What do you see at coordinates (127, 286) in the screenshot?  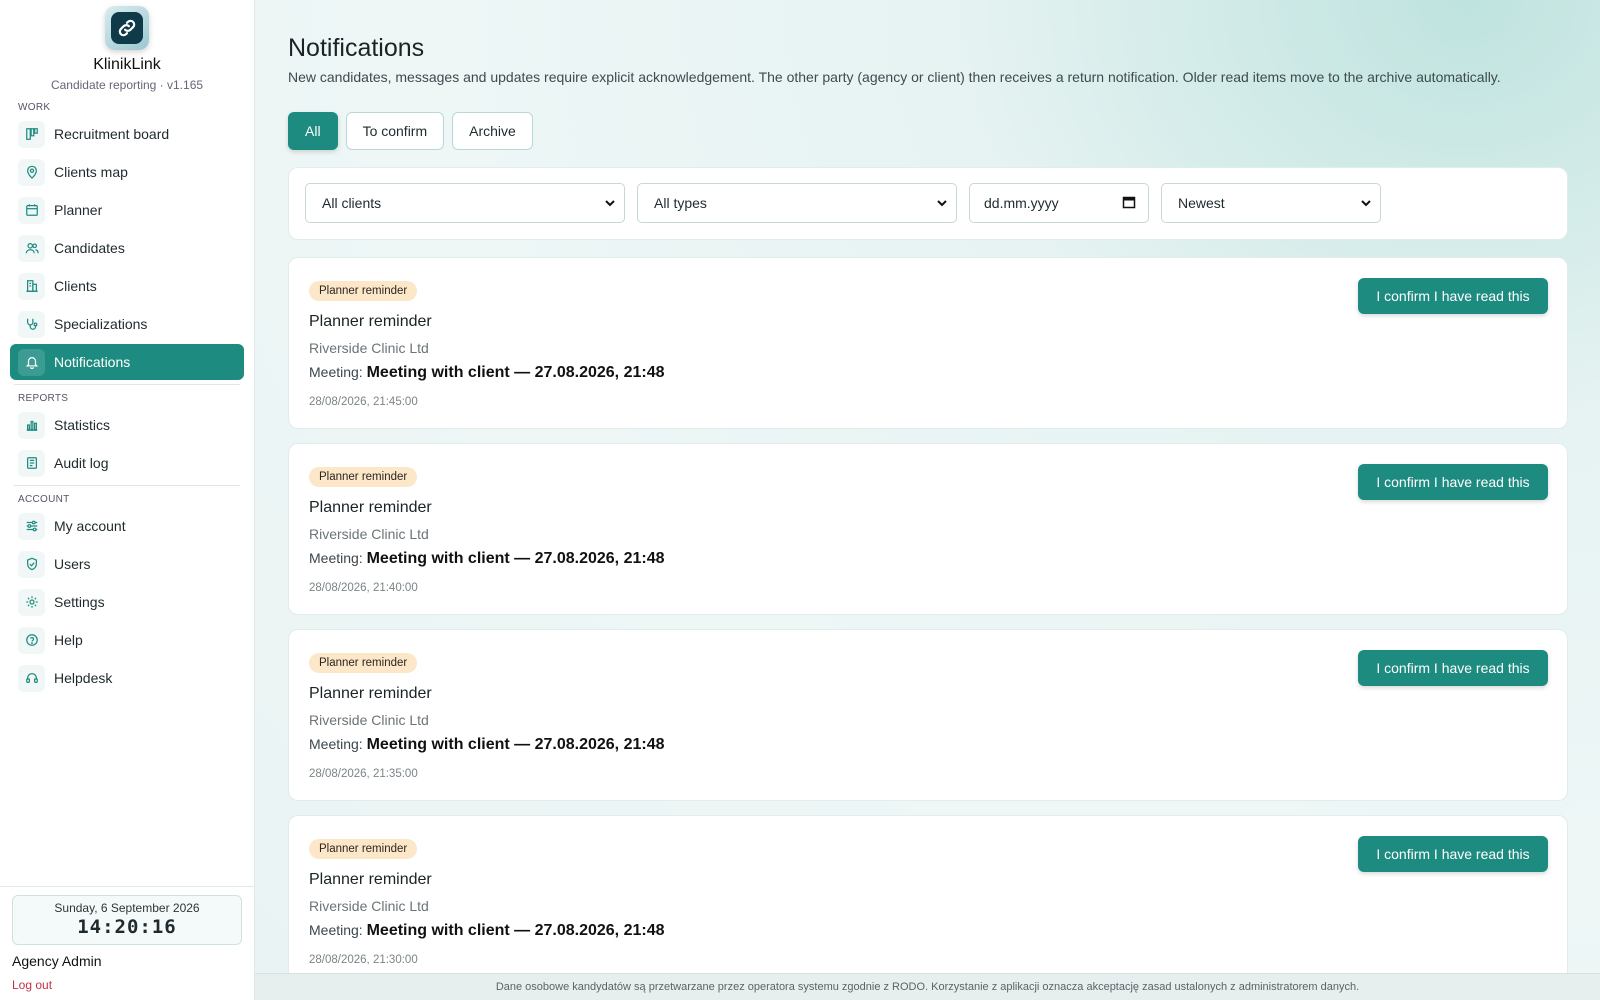 I see `sidebar-item-clients: Clients` at bounding box center [127, 286].